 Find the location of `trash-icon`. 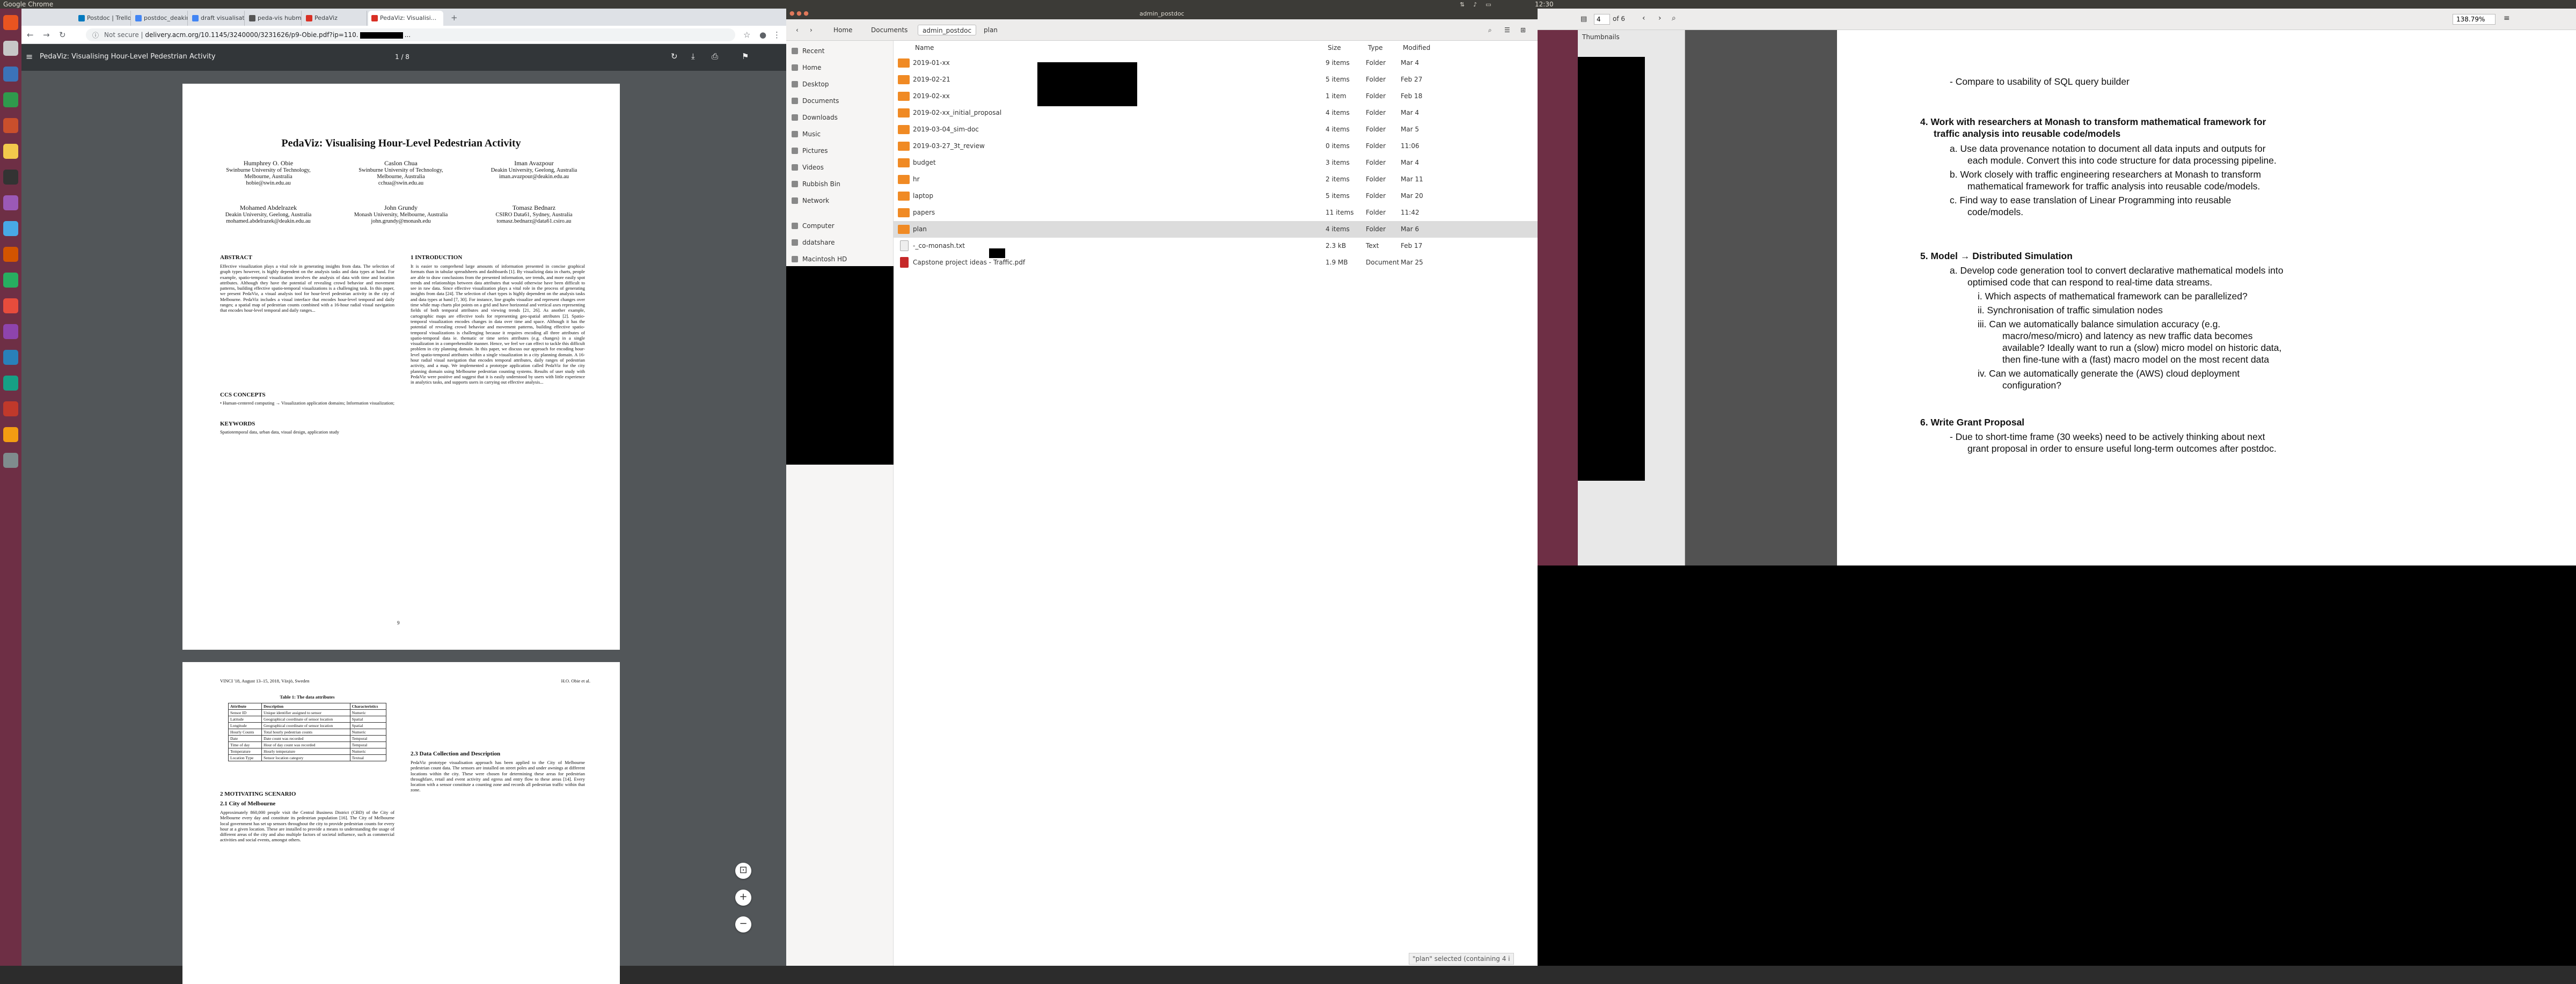

trash-icon is located at coordinates (10, 460).